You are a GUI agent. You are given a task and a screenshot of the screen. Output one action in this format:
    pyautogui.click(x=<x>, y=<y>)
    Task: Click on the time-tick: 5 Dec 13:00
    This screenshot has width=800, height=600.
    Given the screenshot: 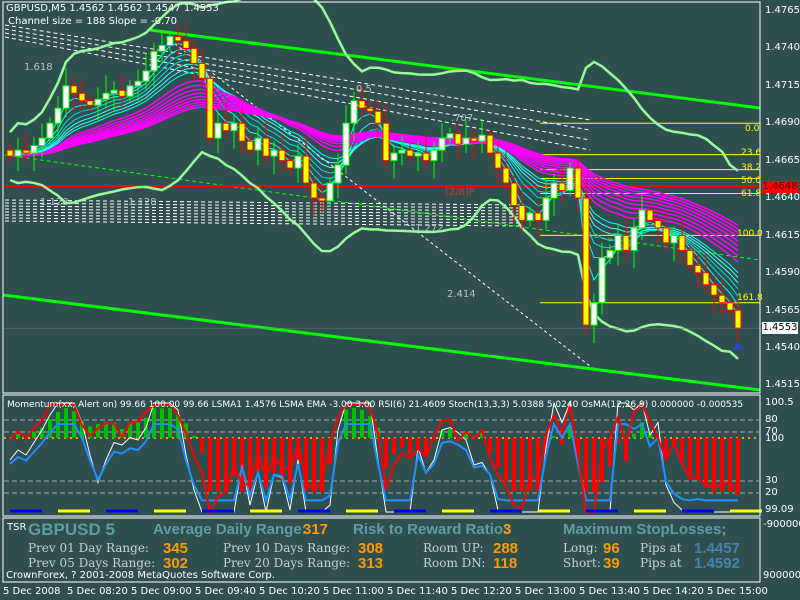 What is the action you would take?
    pyautogui.click(x=545, y=591)
    